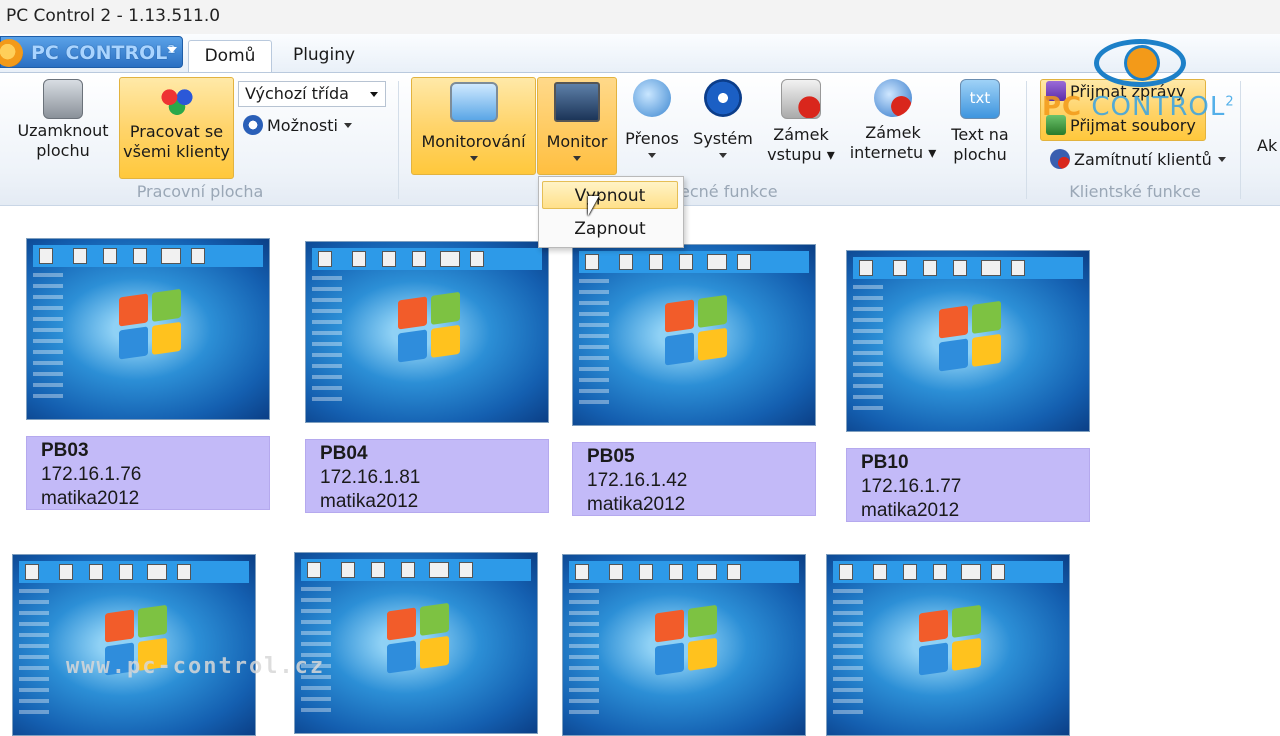 The image size is (1280, 736). What do you see at coordinates (200, 191) in the screenshot?
I see `group-label-workspace: Pracovní plocha` at bounding box center [200, 191].